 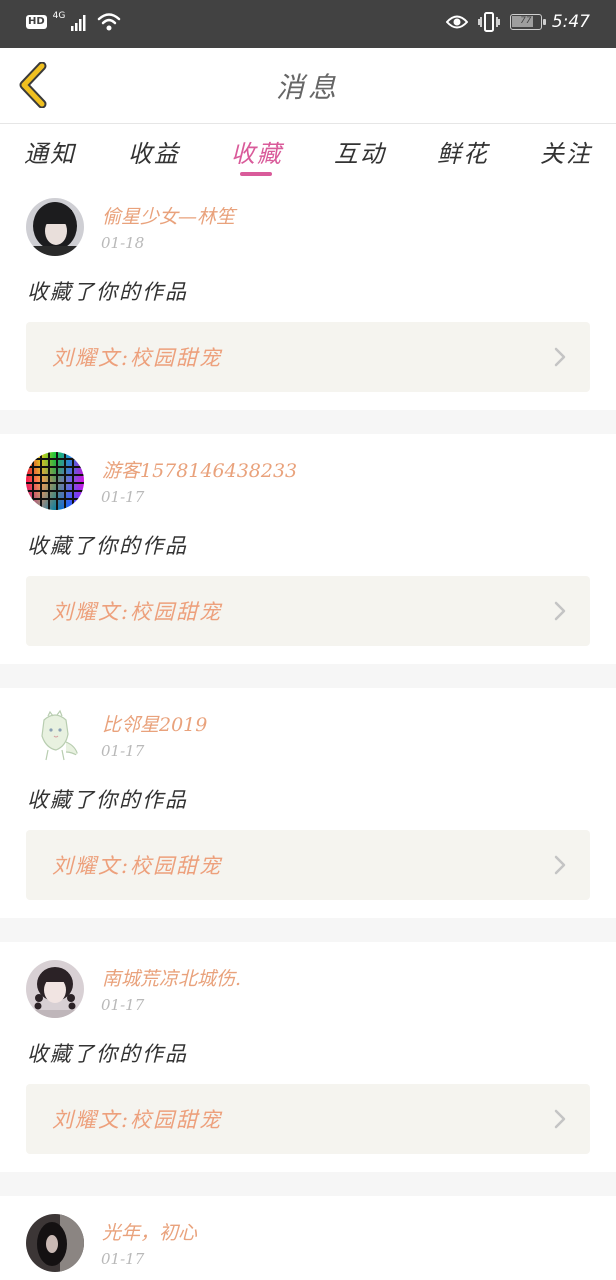 I want to click on active-tab-indicator, so click(x=256, y=174).